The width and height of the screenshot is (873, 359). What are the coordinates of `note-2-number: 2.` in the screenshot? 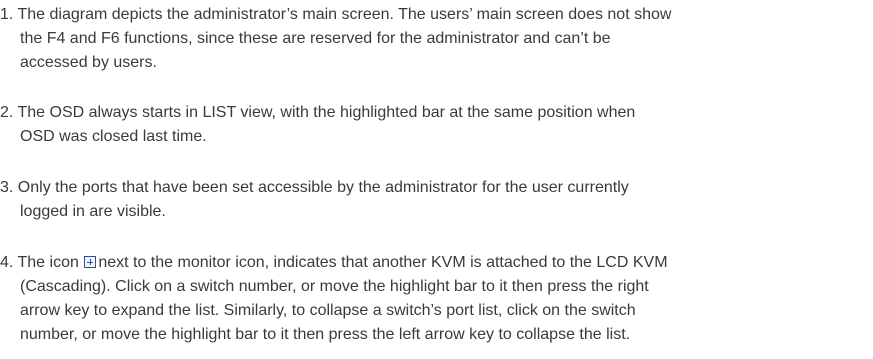 It's located at (7, 112).